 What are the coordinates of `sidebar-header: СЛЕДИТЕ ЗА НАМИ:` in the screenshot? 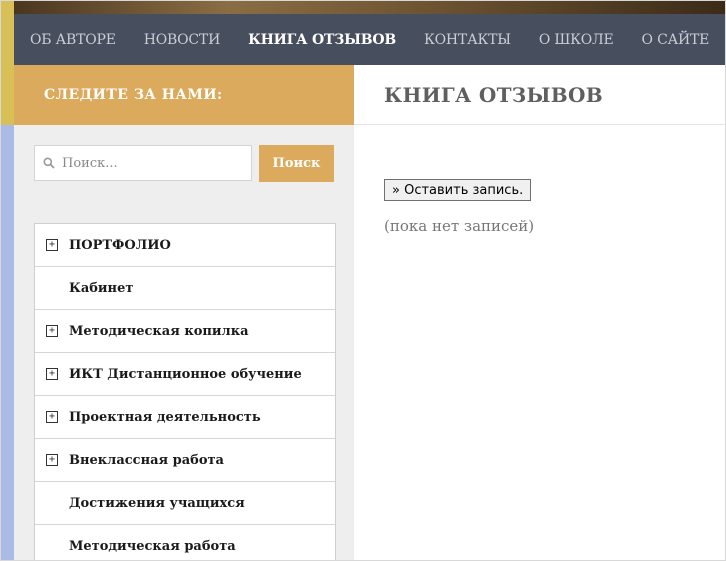 It's located at (184, 95).